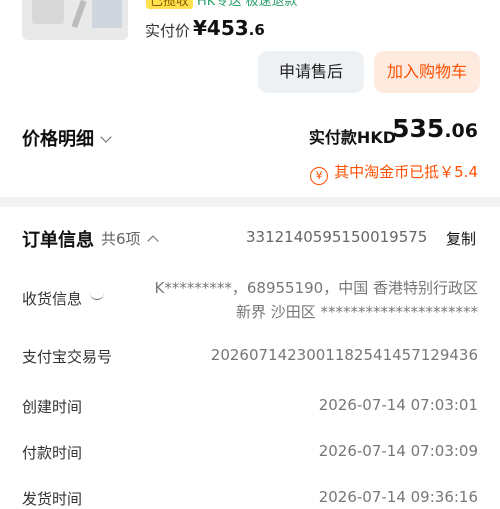 The height and width of the screenshot is (509, 500). I want to click on price-details-title: 价格明细, so click(58, 139).